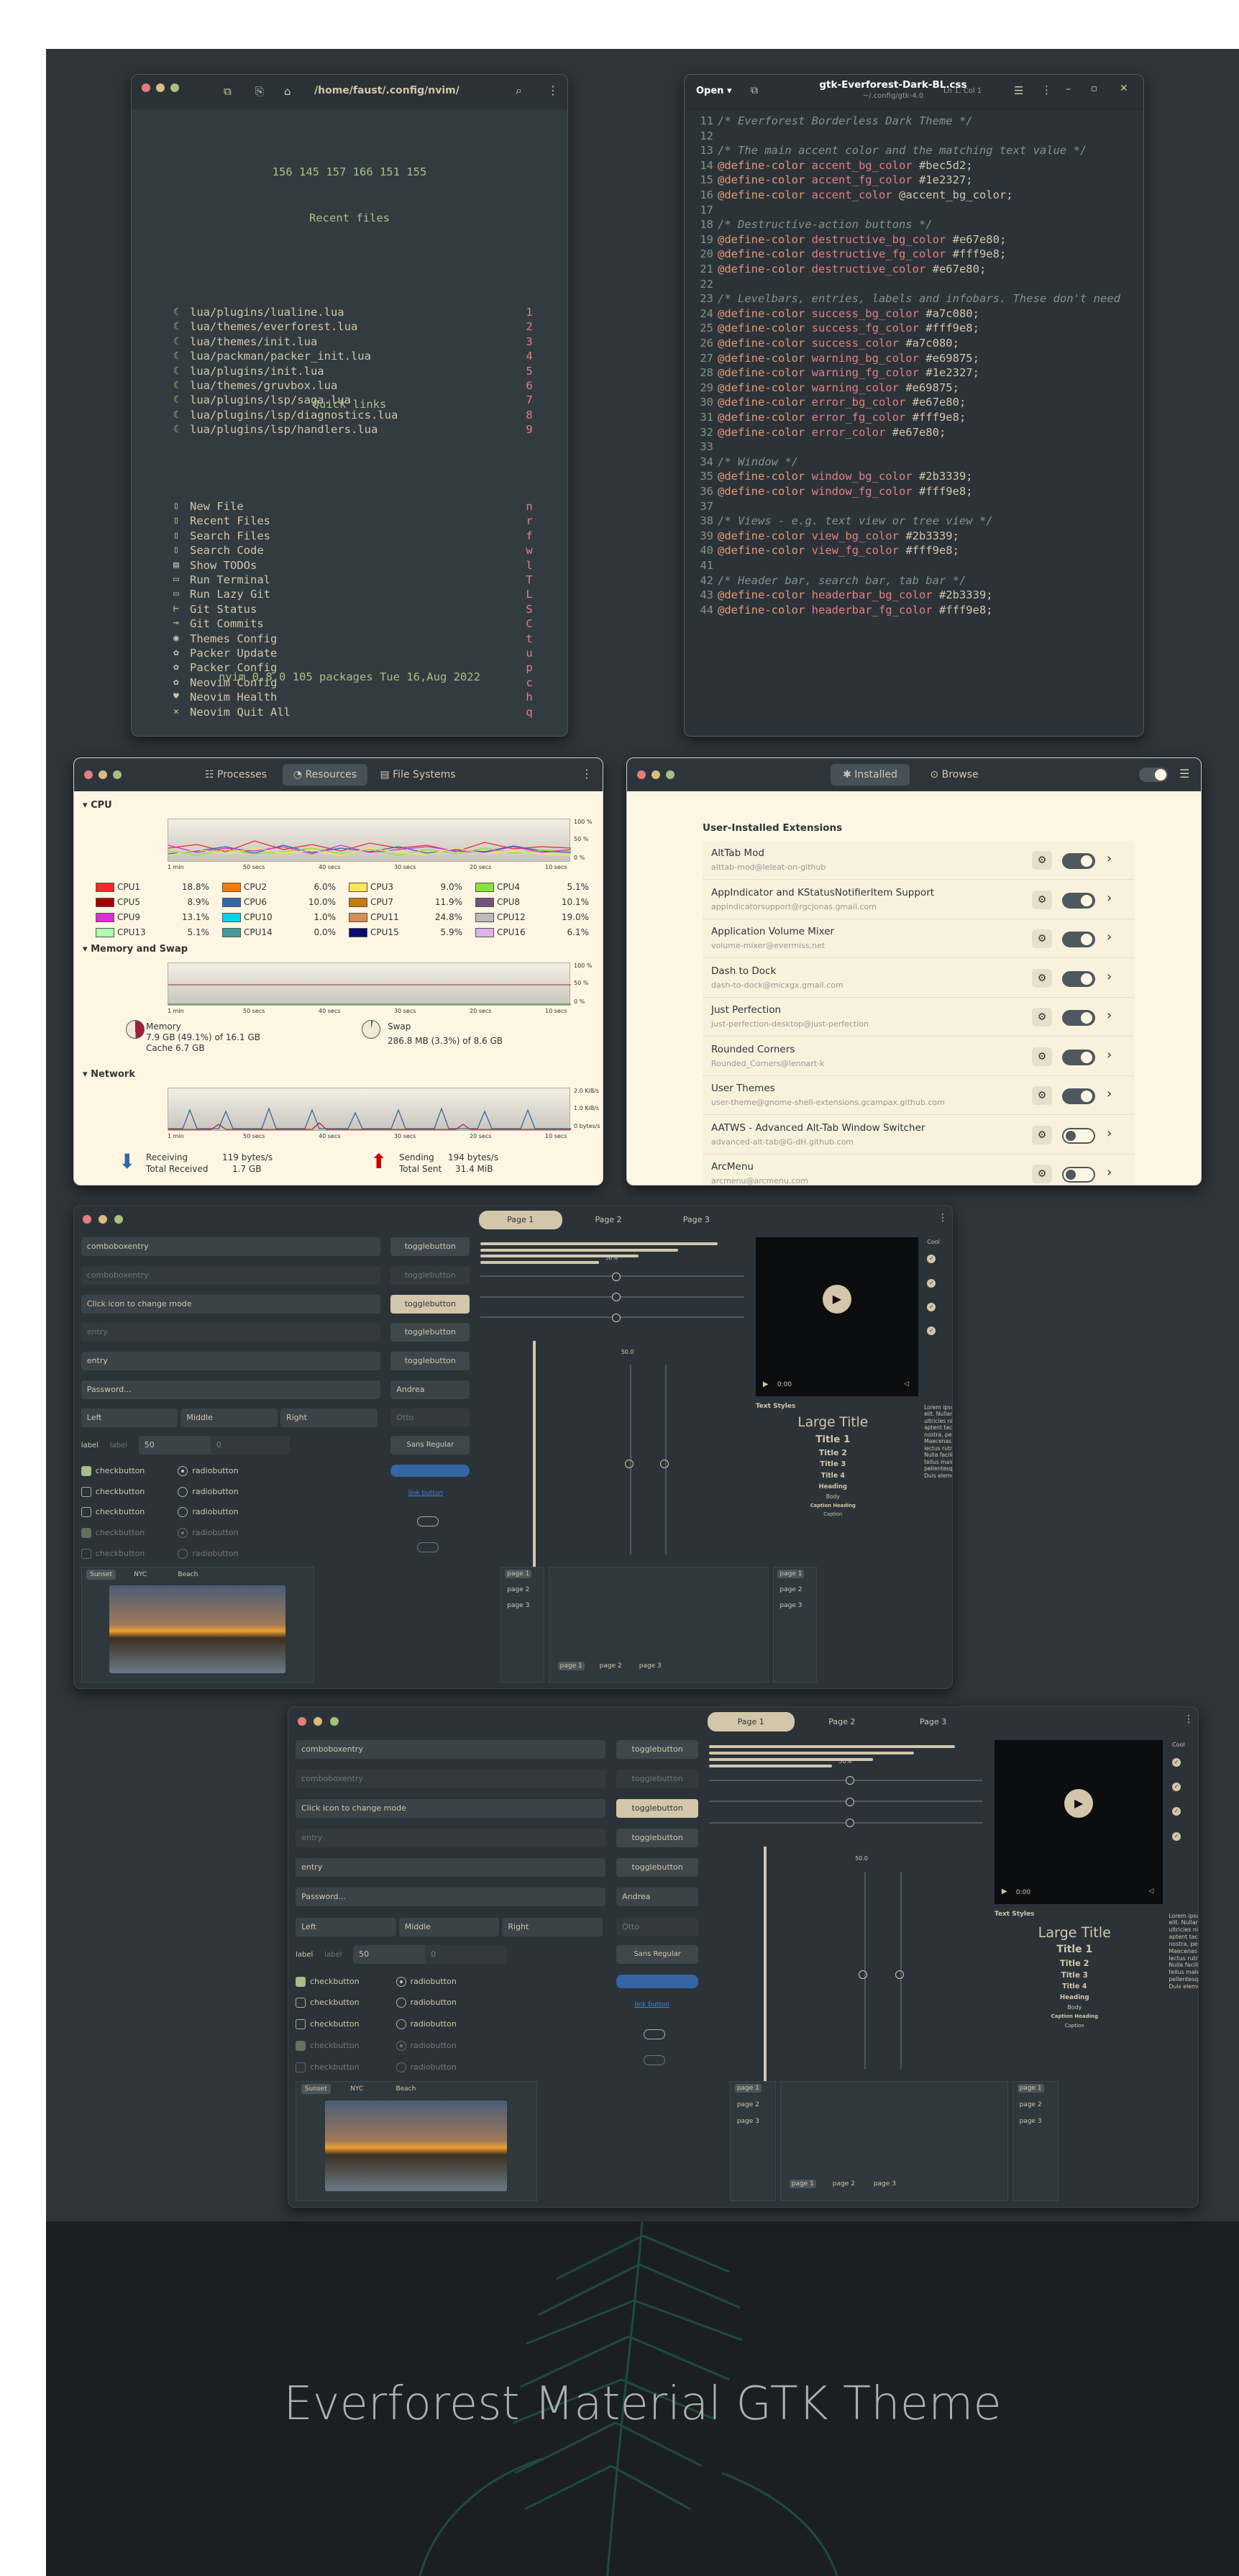  I want to click on recent-file-item: lua/plugins/init.lua, so click(370, 371).